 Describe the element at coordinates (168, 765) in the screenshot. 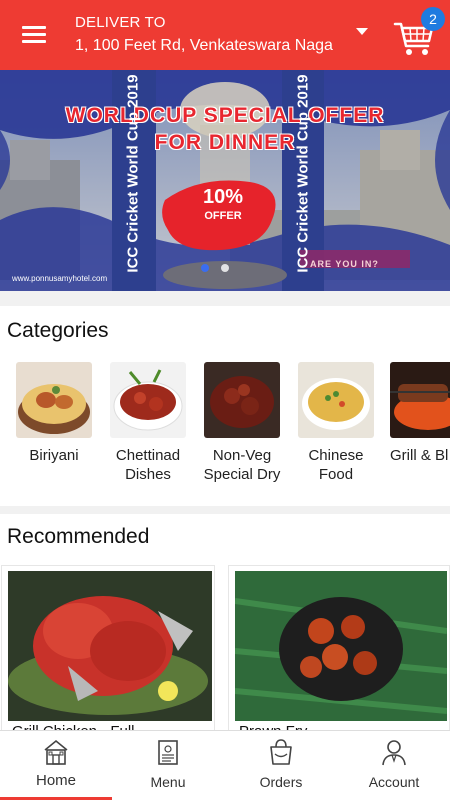

I see `nav-menu: Menu` at that location.